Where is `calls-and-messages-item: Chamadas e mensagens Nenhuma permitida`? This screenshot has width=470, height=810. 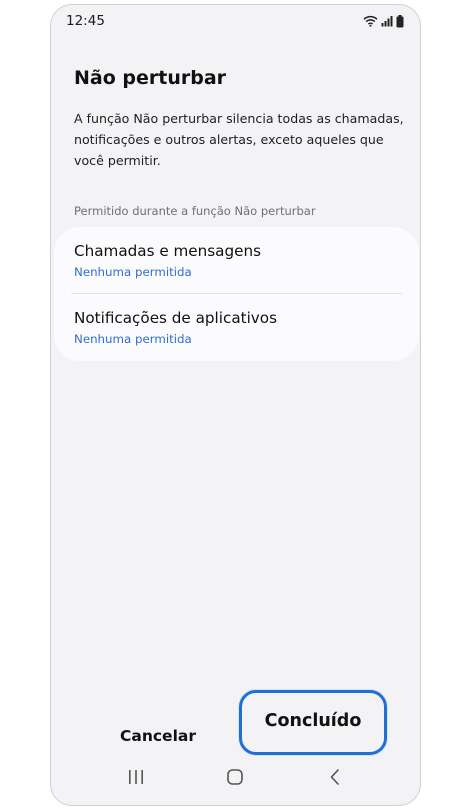
calls-and-messages-item: Chamadas e mensagens Nenhuma permitida is located at coordinates (239, 260).